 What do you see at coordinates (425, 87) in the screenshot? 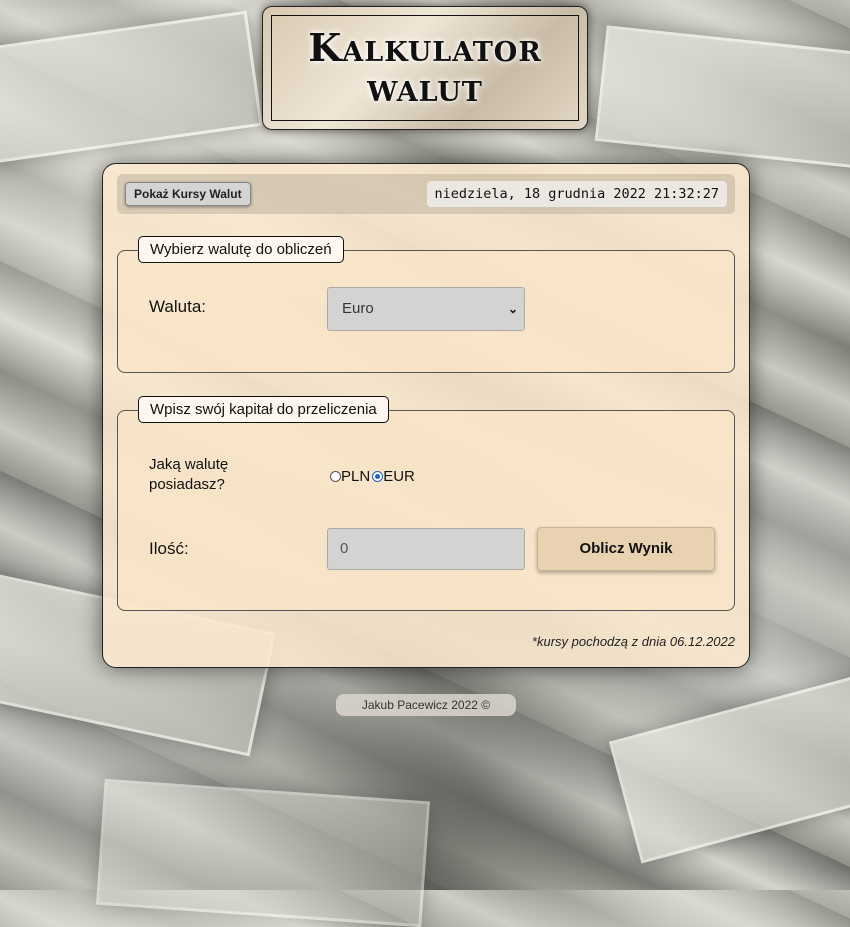
I see `app-title-line-2: walut` at bounding box center [425, 87].